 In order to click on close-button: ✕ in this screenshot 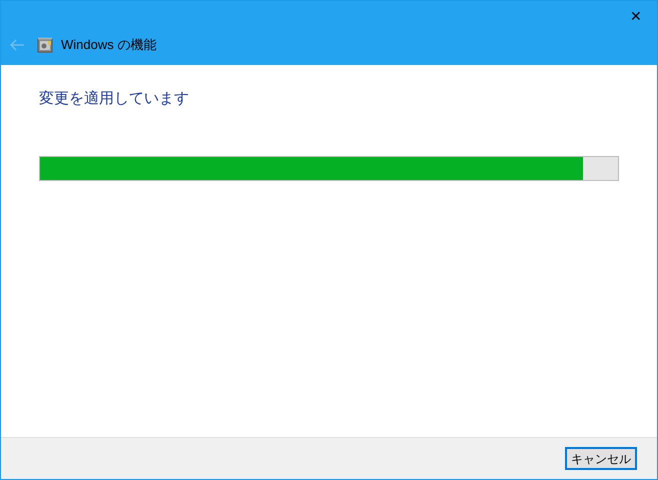, I will do `click(636, 16)`.